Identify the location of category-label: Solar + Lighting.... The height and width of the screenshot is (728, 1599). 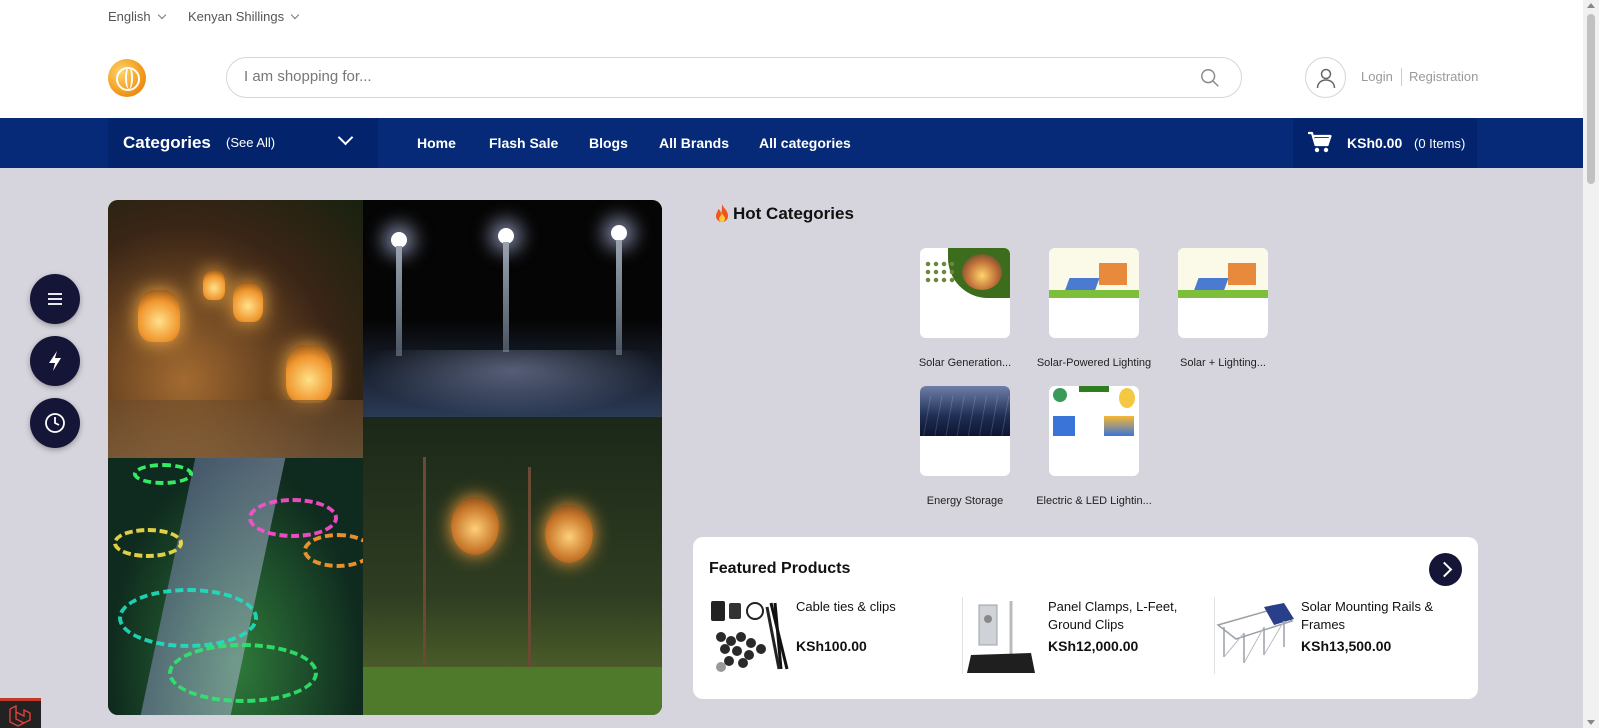
(1223, 363).